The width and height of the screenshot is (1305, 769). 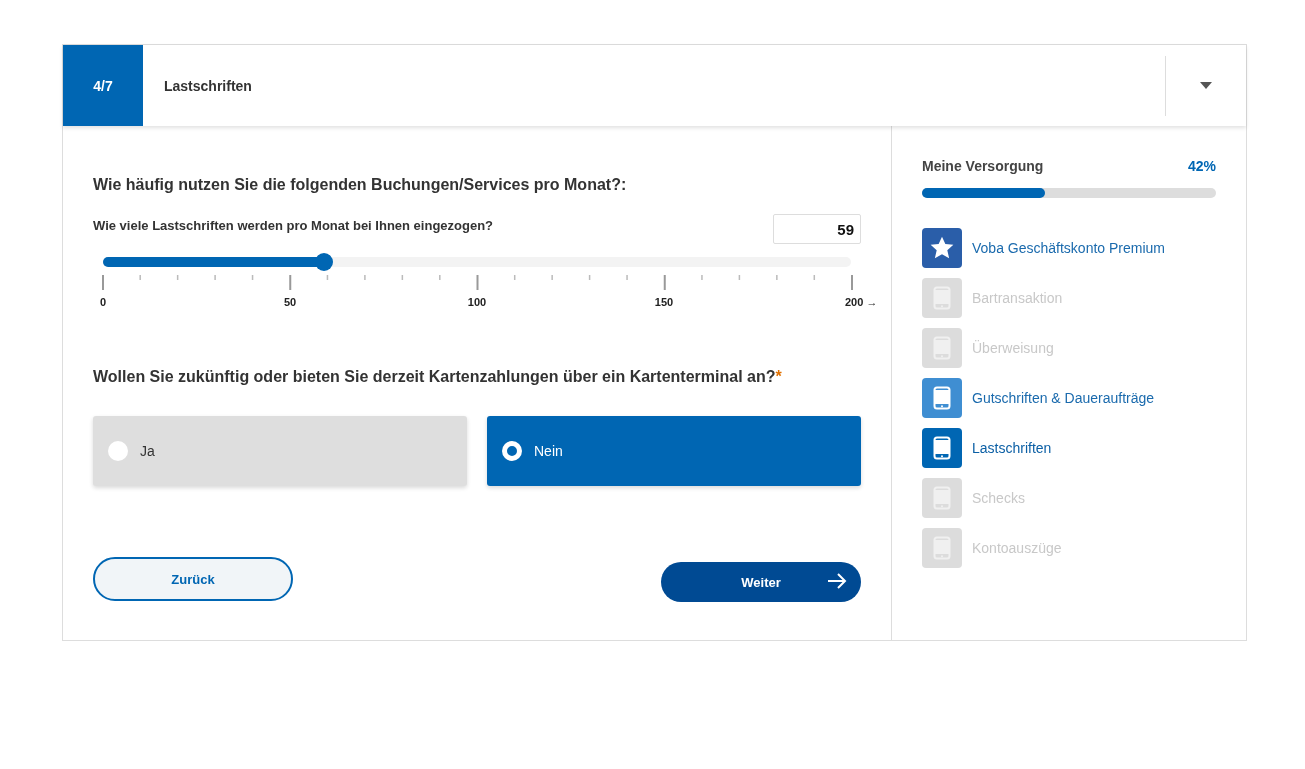 I want to click on question-label: Wollen Sie zukünftig oder bieten Sie derzeit Kartenzahlungen über ein Kartenterminal an?*, so click(x=438, y=377).